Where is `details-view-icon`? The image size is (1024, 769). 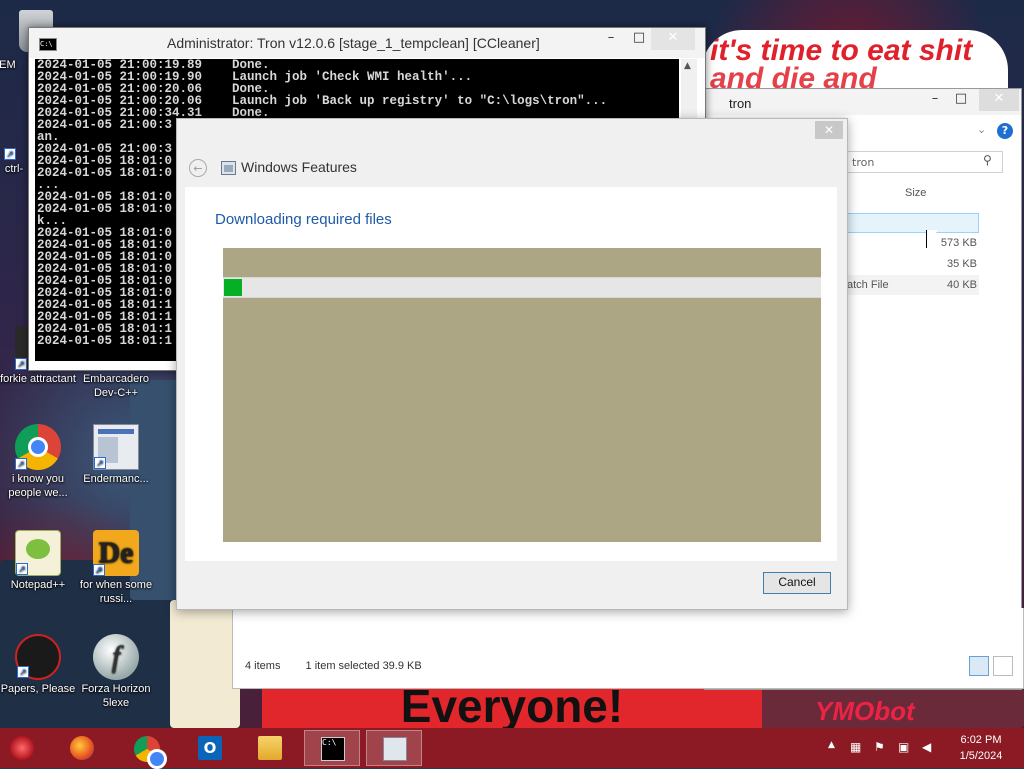
details-view-icon is located at coordinates (979, 666).